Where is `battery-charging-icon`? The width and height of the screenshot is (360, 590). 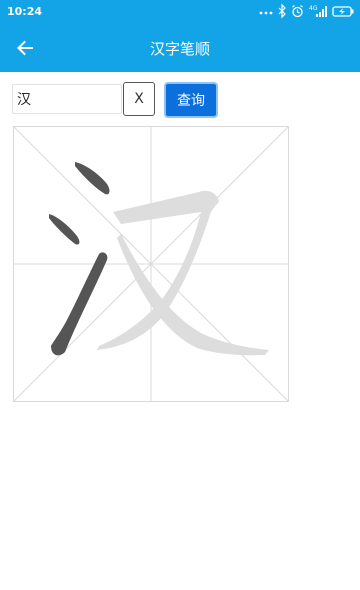
battery-charging-icon is located at coordinates (343, 11).